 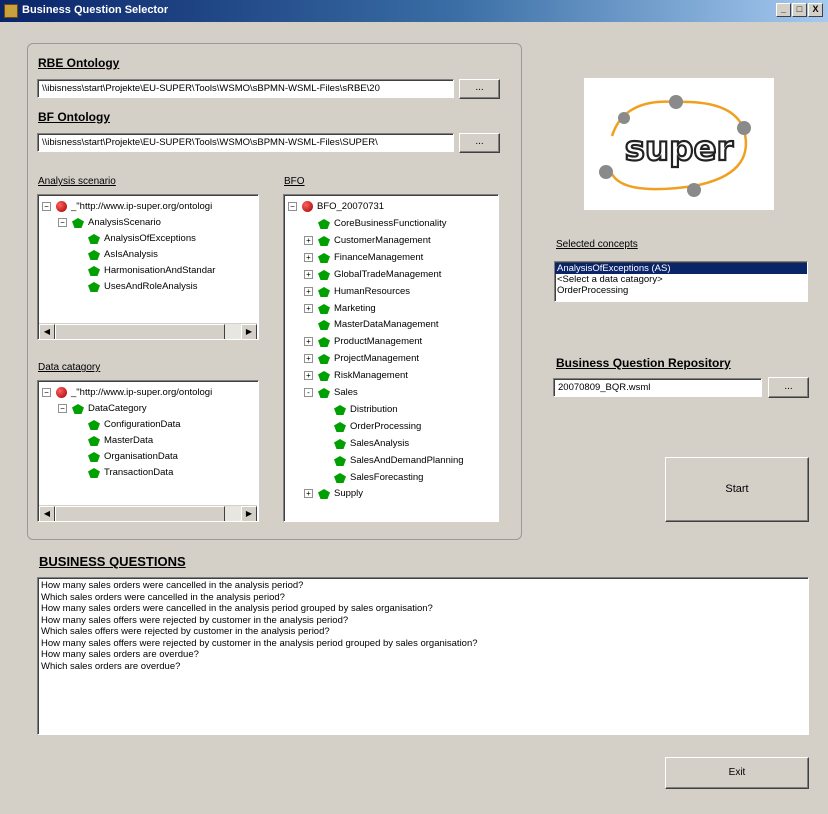 What do you see at coordinates (380, 443) in the screenshot?
I see `bfo-item-label: SalesAnalysis` at bounding box center [380, 443].